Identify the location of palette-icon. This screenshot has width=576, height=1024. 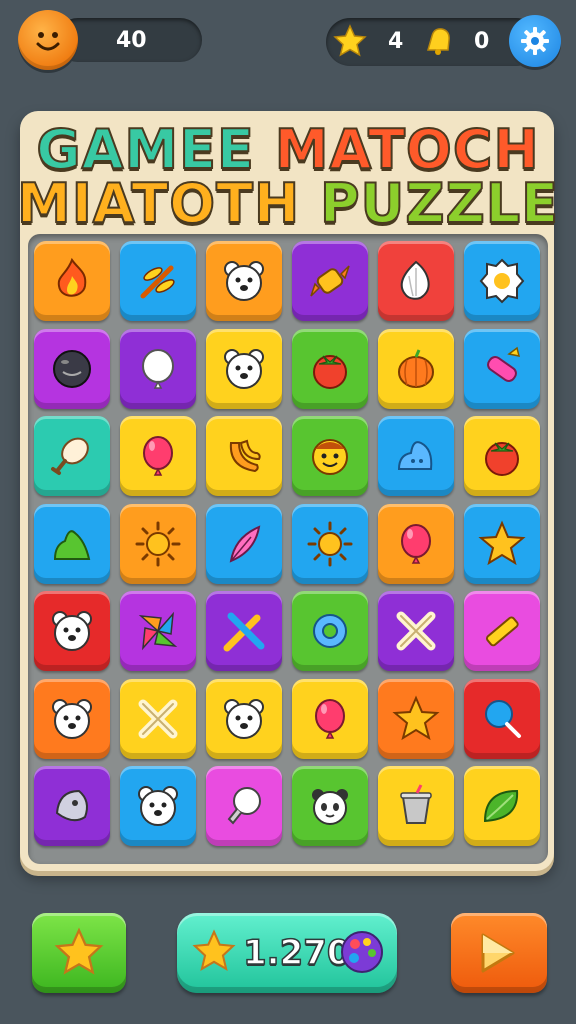
(362, 952).